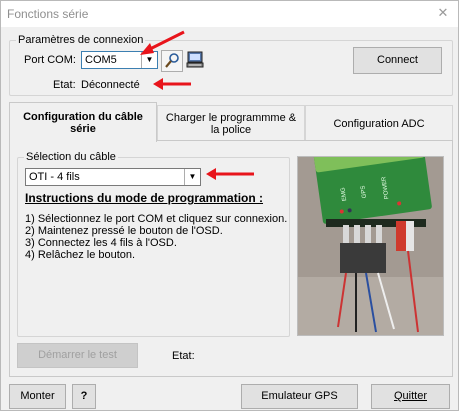 The width and height of the screenshot is (459, 411). I want to click on help-button: ?, so click(84, 396).